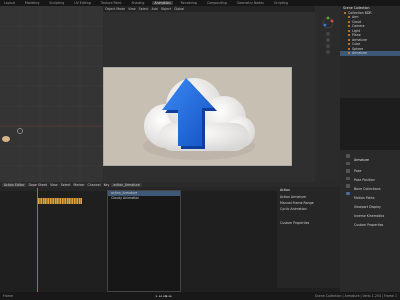 The width and height of the screenshot is (400, 300). Describe the element at coordinates (32, 3) in the screenshot. I see `workspace-tab: Modeling` at that location.